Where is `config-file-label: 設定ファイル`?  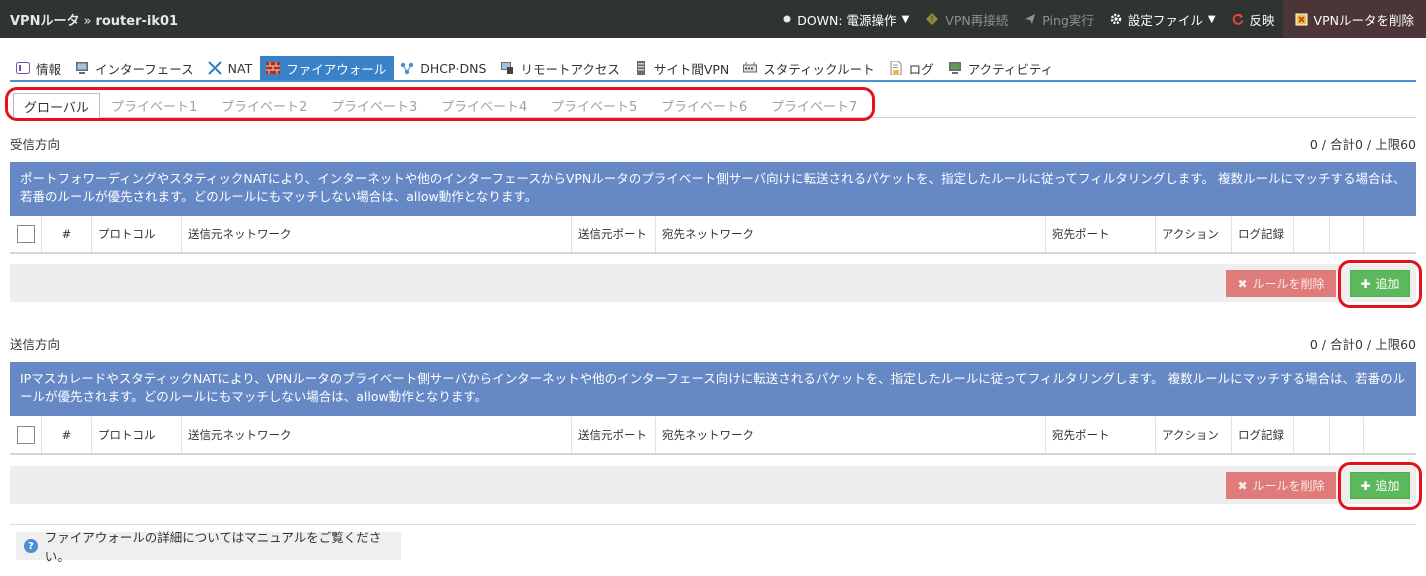 config-file-label: 設定ファイル is located at coordinates (1165, 20).